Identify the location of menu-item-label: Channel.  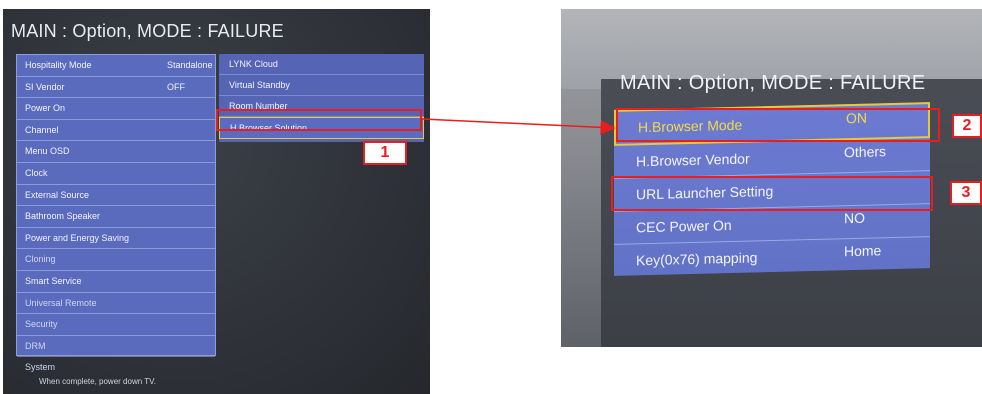
(42, 129).